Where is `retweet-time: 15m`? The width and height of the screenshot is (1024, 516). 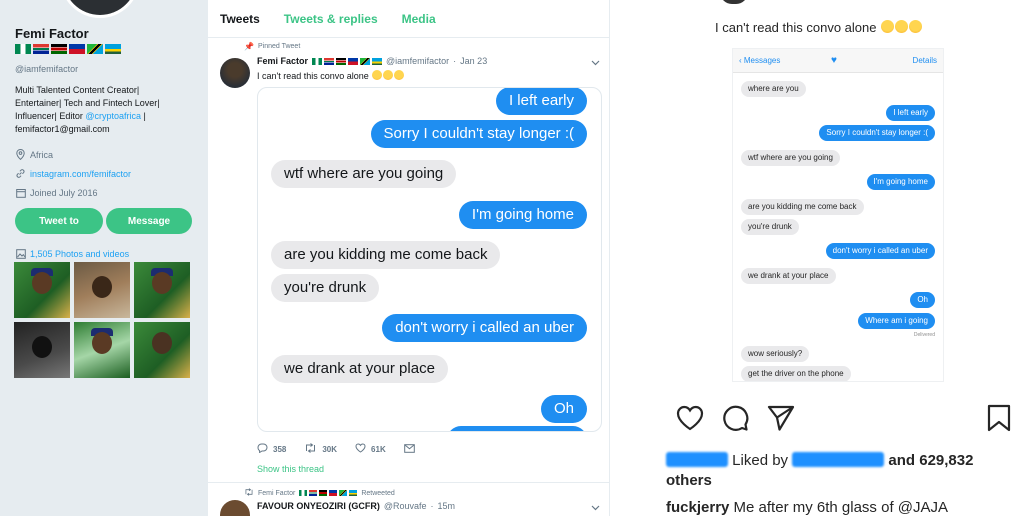
retweet-time: 15m is located at coordinates (447, 506).